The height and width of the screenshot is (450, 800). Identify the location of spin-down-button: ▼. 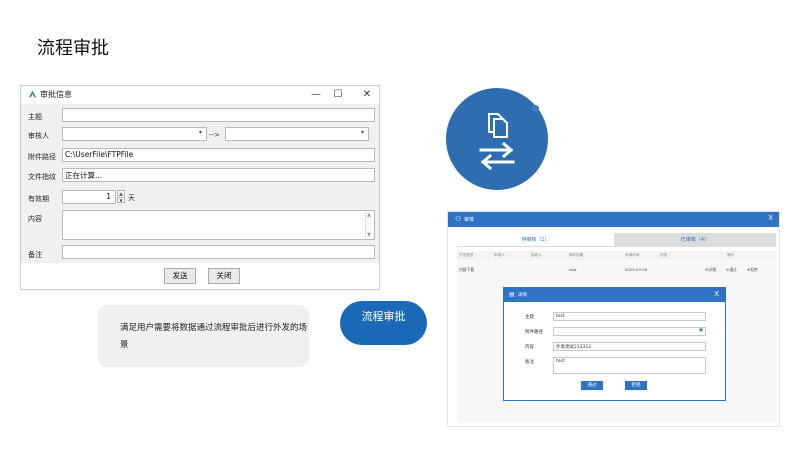
(121, 200).